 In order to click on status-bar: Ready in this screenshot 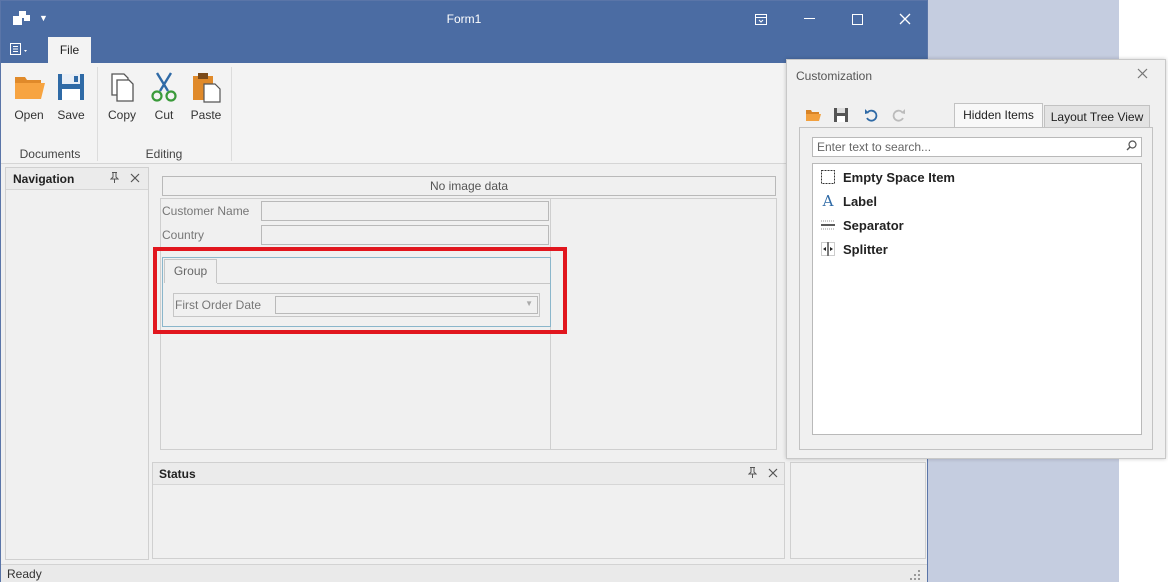, I will do `click(464, 573)`.